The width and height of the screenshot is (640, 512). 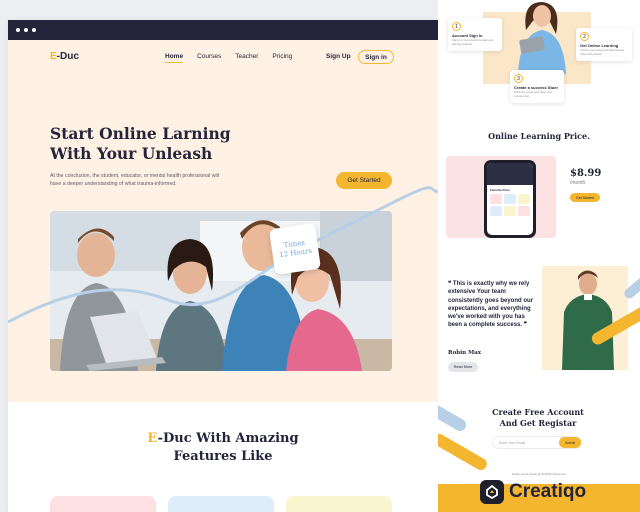 I want to click on logo: E-Duc, so click(x=64, y=56).